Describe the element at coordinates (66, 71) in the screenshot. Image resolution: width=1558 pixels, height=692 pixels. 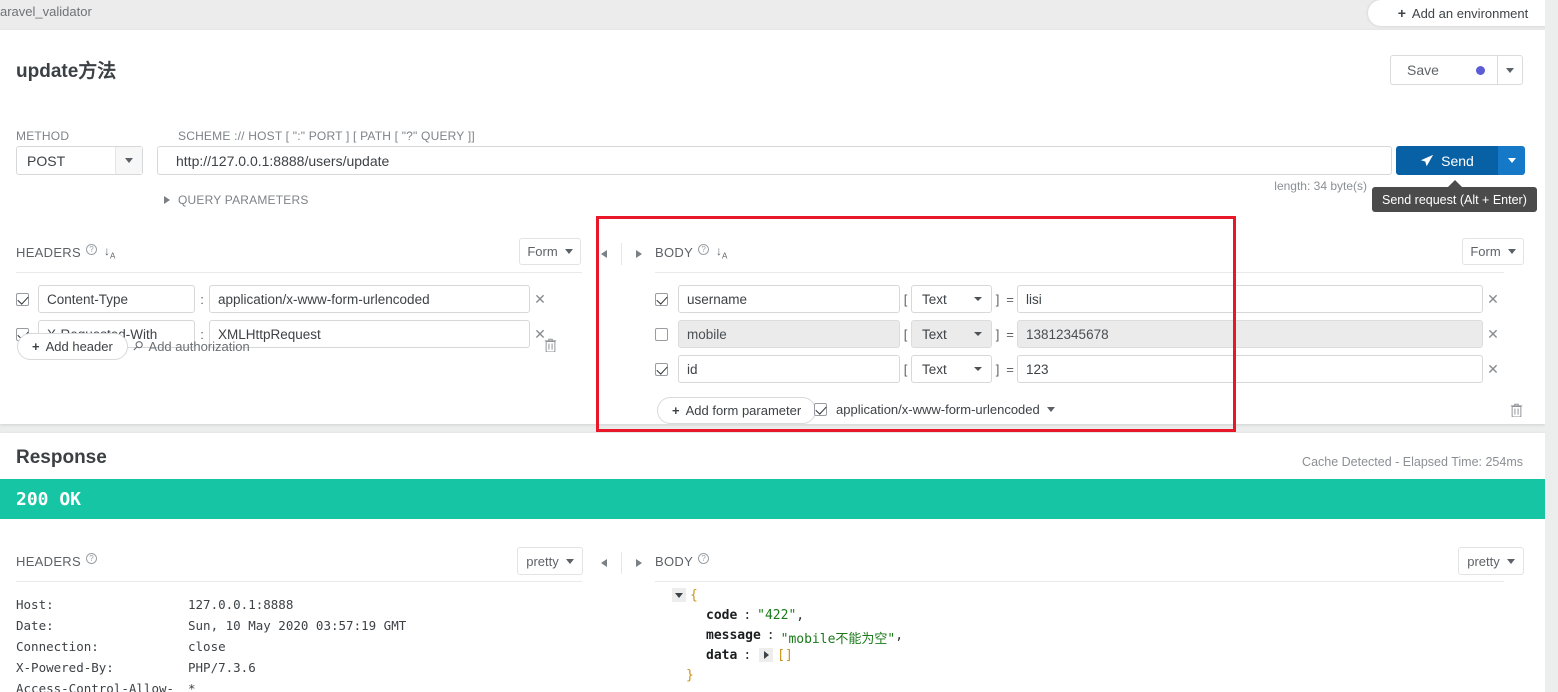
I see `request-title: update方法` at that location.